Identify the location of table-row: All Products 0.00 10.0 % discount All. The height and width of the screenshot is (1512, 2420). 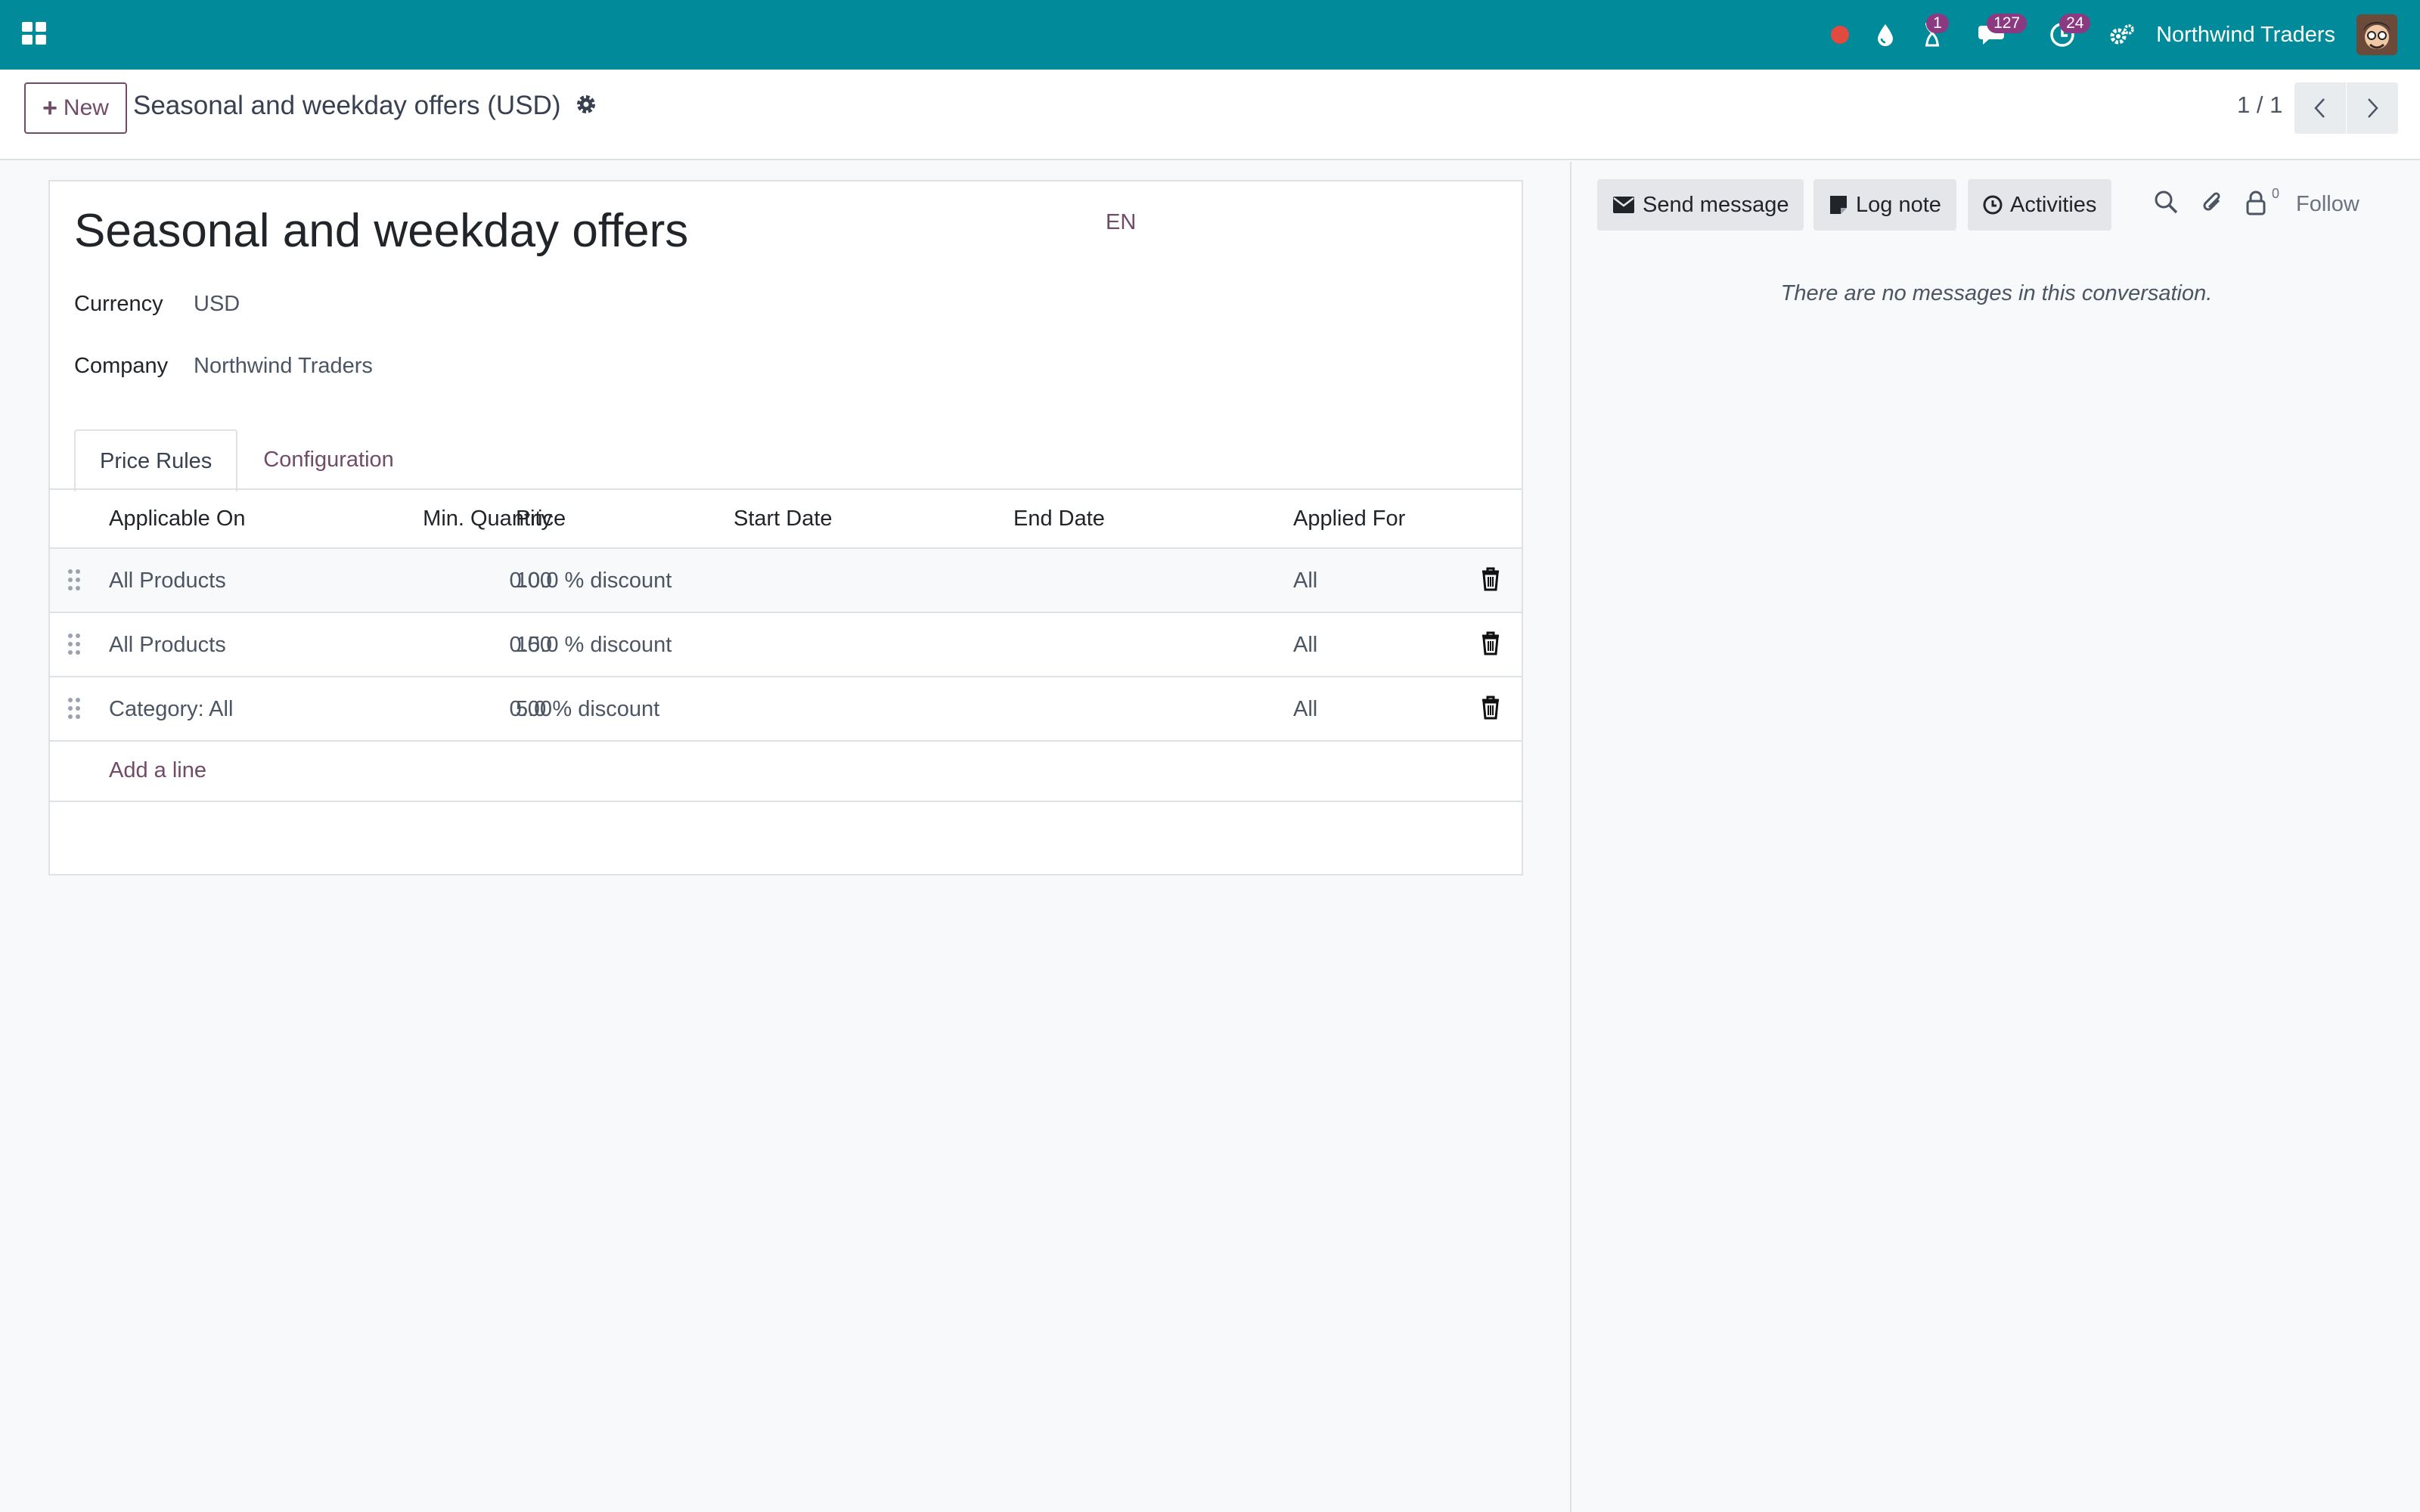
(786, 581).